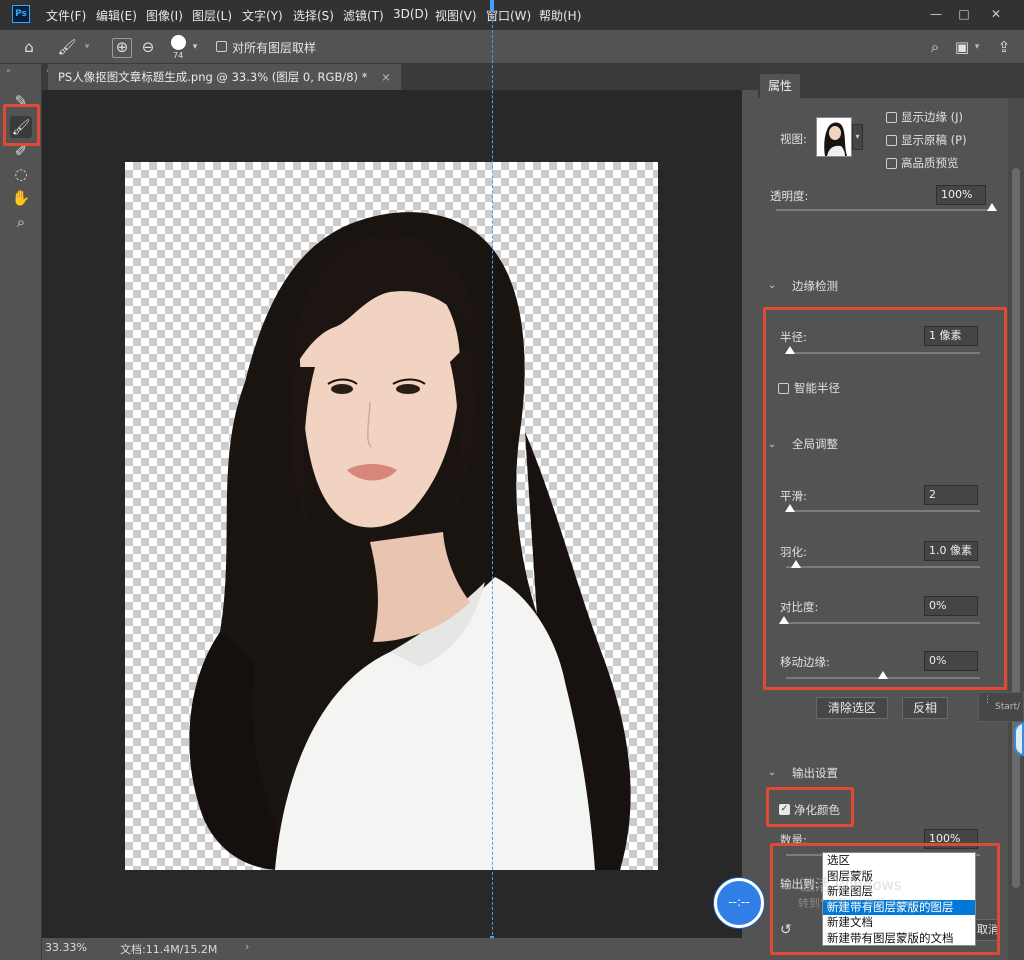 The height and width of the screenshot is (960, 1024). I want to click on menu-3d: 3D(D), so click(410, 14).